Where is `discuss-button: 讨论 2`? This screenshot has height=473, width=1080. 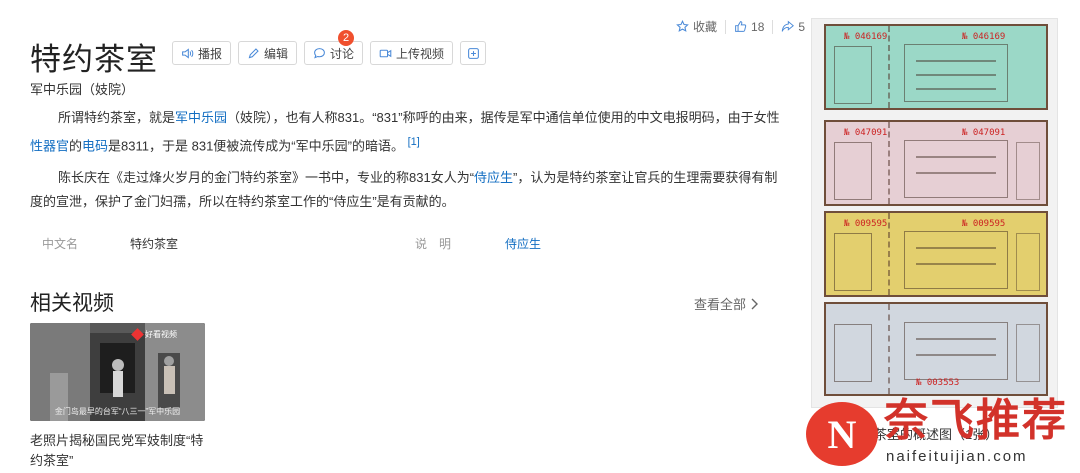
discuss-button: 讨论 2 is located at coordinates (334, 47).